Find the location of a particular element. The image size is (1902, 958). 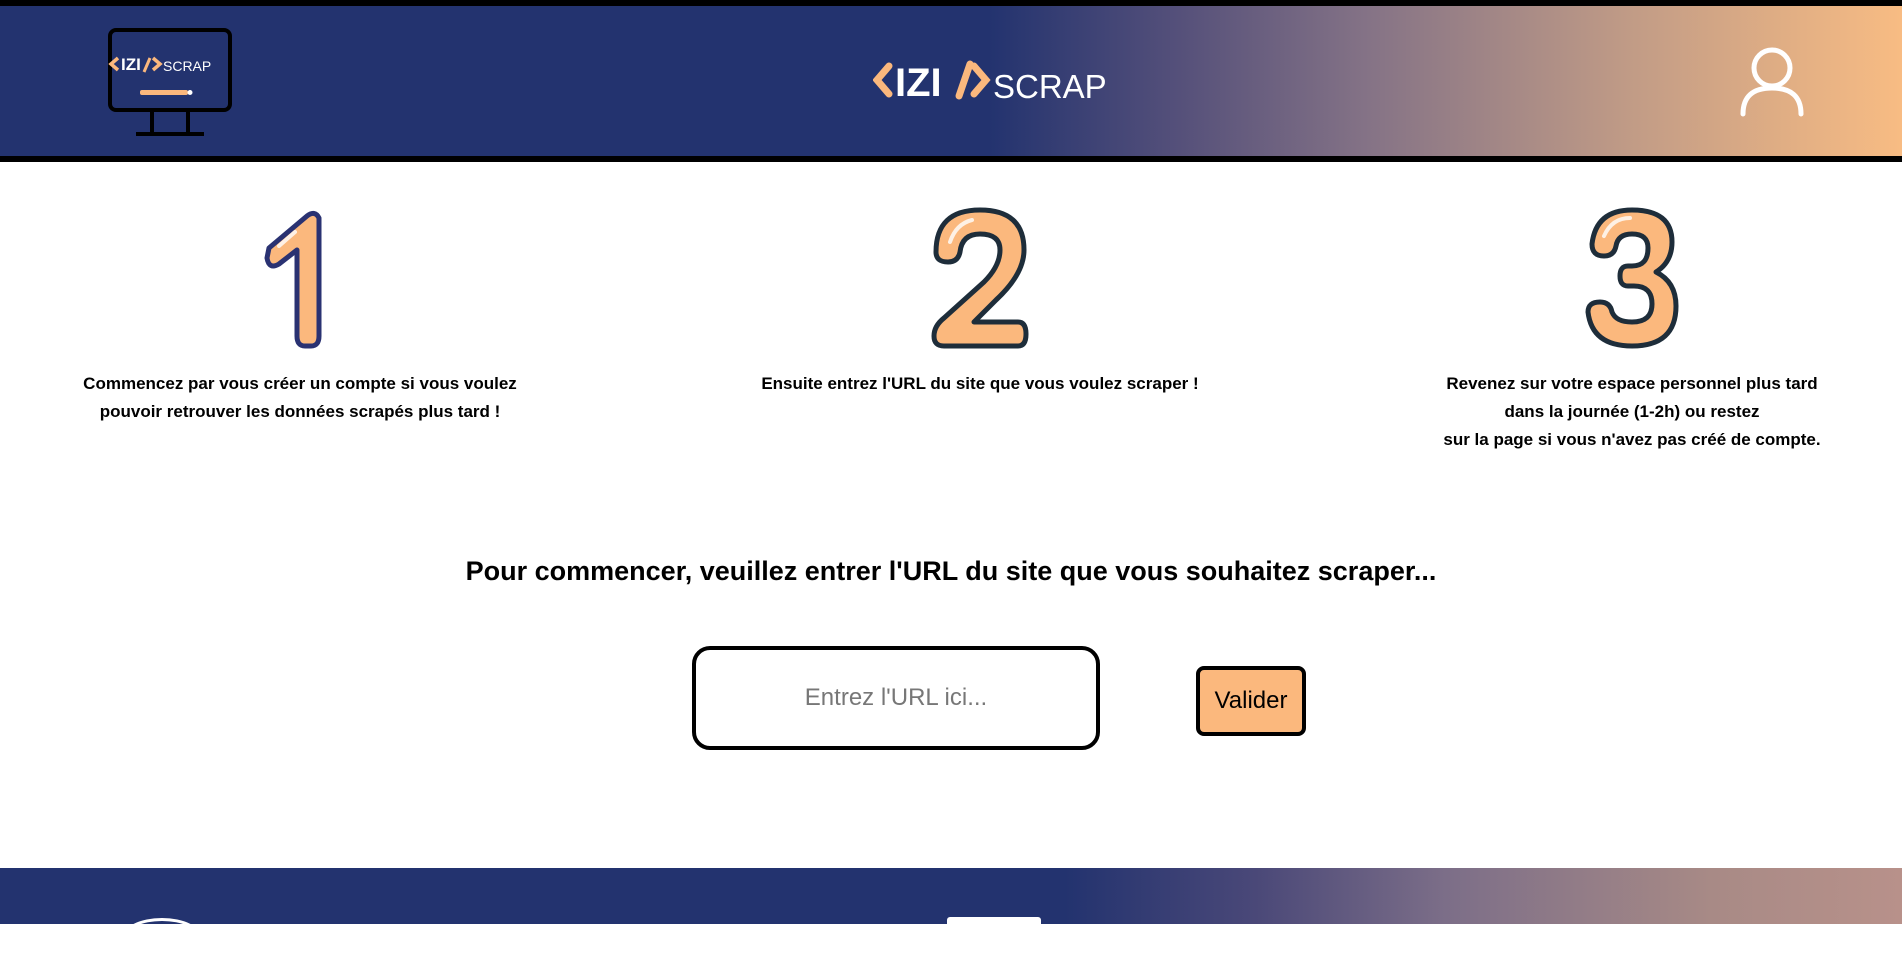

validate-button: Valider is located at coordinates (1251, 701).